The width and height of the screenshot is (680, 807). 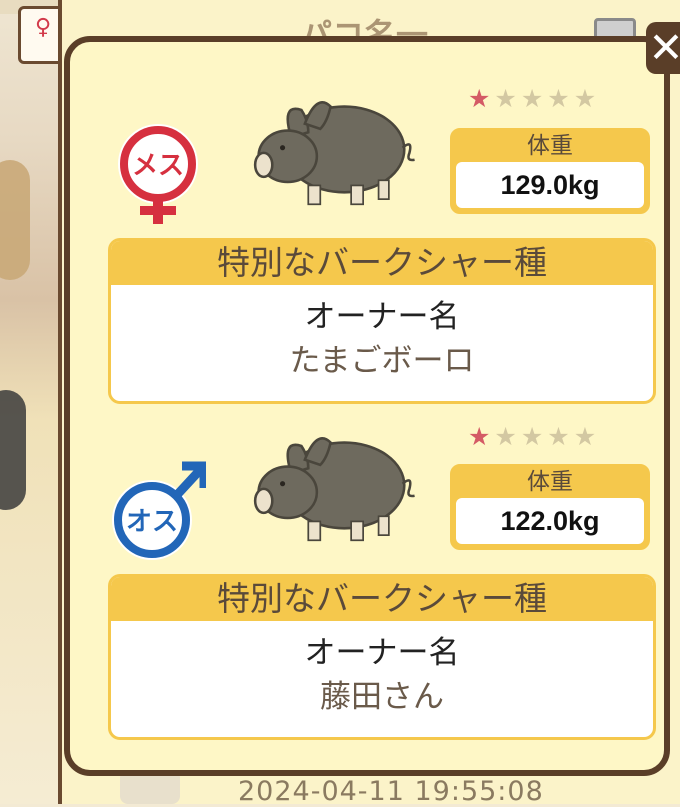 I want to click on owner-name: たまごボーロ, so click(x=382, y=361).